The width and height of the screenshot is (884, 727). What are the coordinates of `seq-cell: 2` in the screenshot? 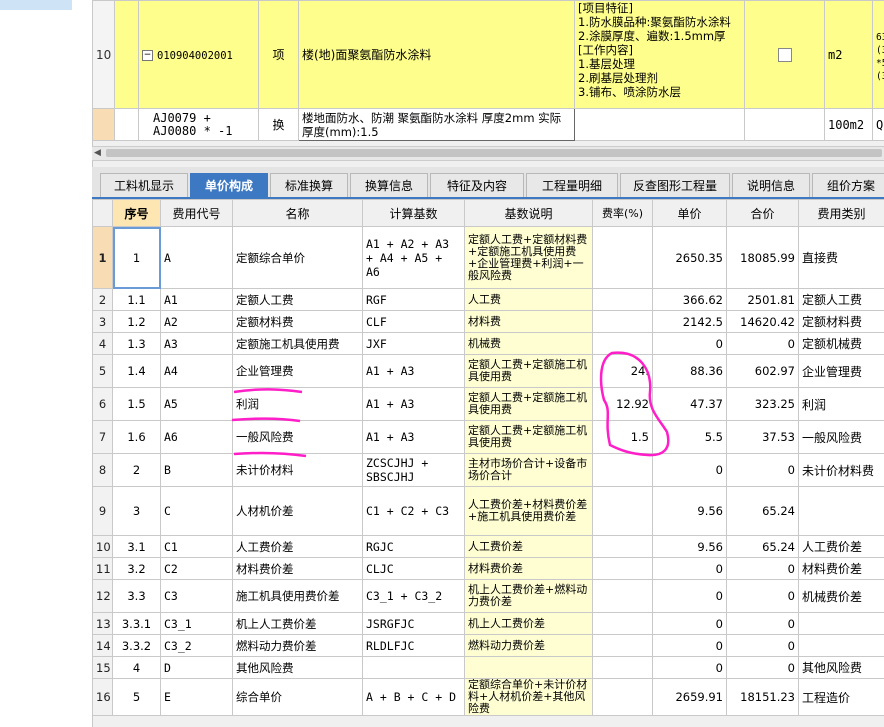 It's located at (136, 470).